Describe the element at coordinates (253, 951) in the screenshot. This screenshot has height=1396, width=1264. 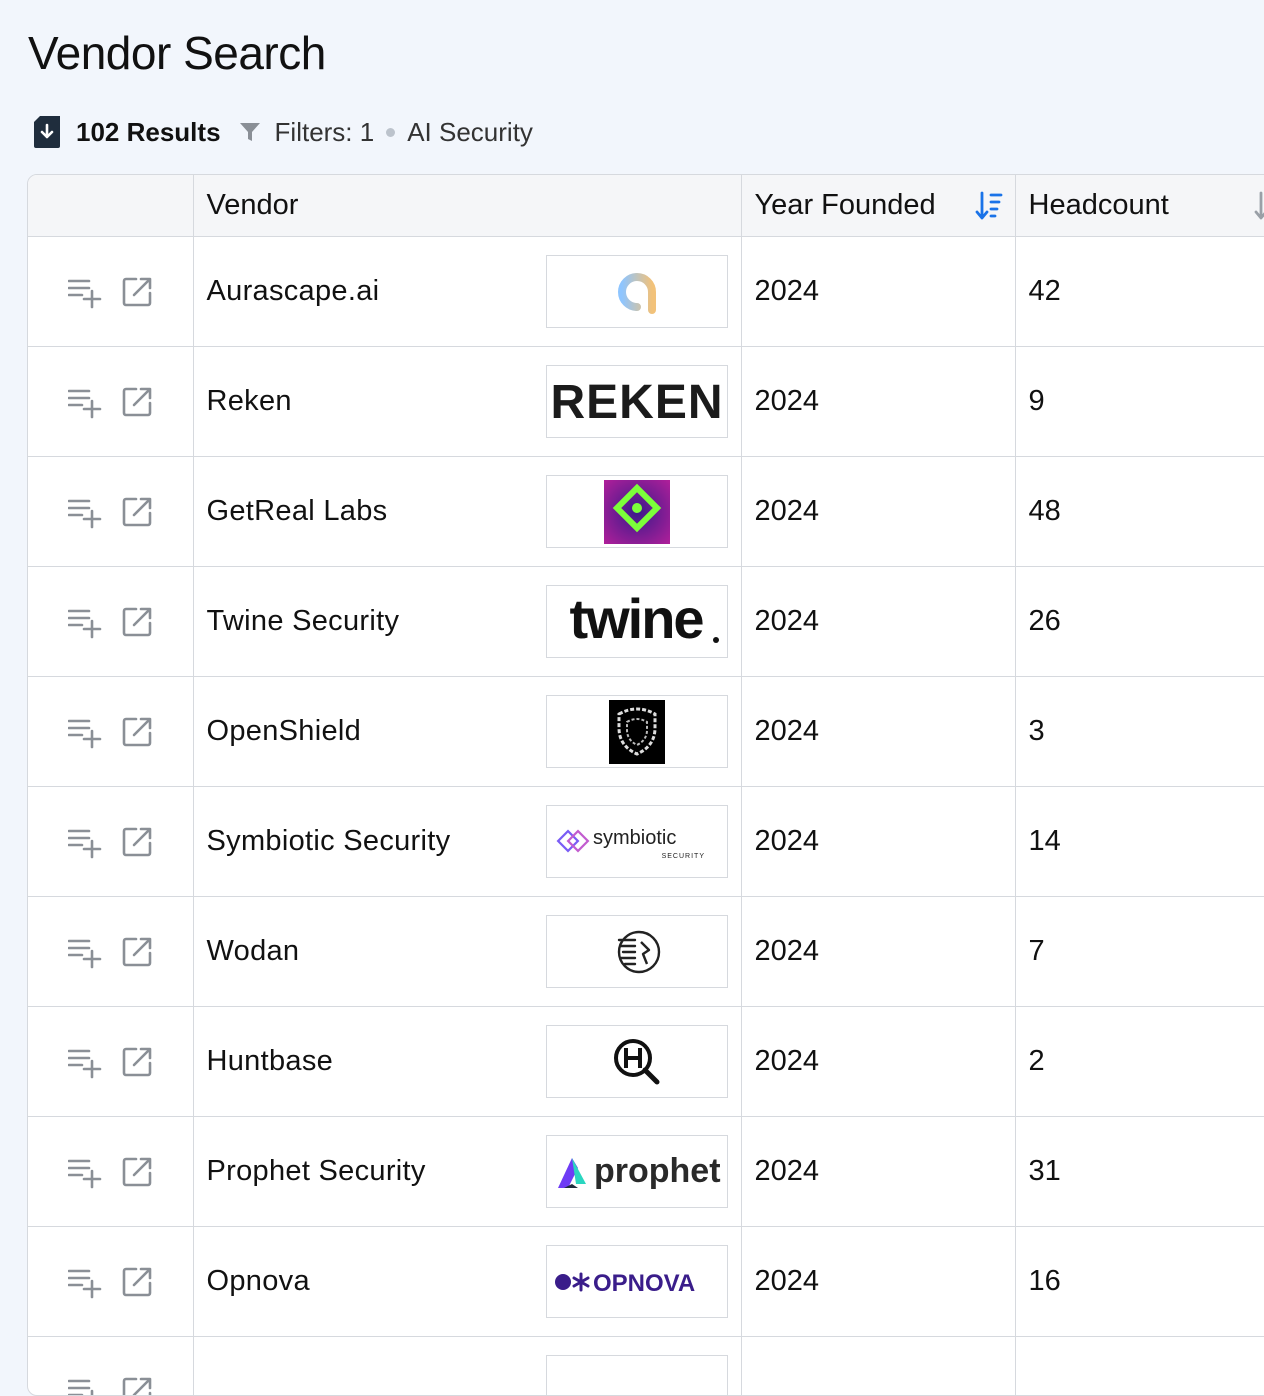
I see `vendor-name: Wodan` at that location.